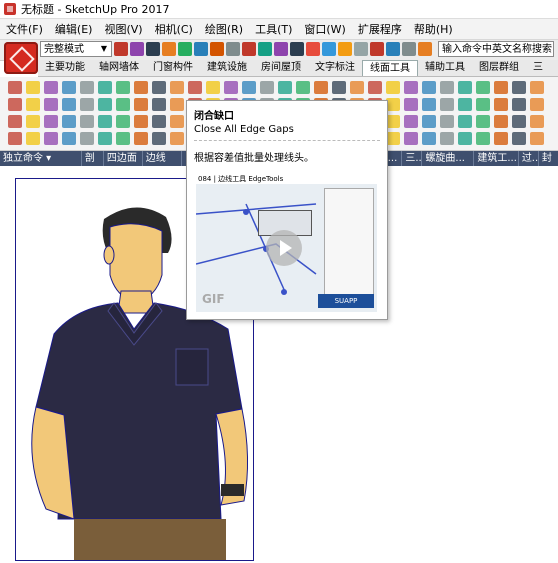  Describe the element at coordinates (227, 68) in the screenshot. I see `tab-facilities: 建筑设施` at that location.